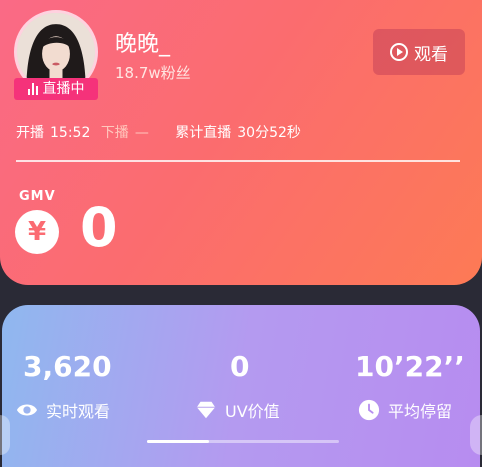 The width and height of the screenshot is (482, 467). Describe the element at coordinates (99, 227) in the screenshot. I see `gmv-value: 0` at that location.